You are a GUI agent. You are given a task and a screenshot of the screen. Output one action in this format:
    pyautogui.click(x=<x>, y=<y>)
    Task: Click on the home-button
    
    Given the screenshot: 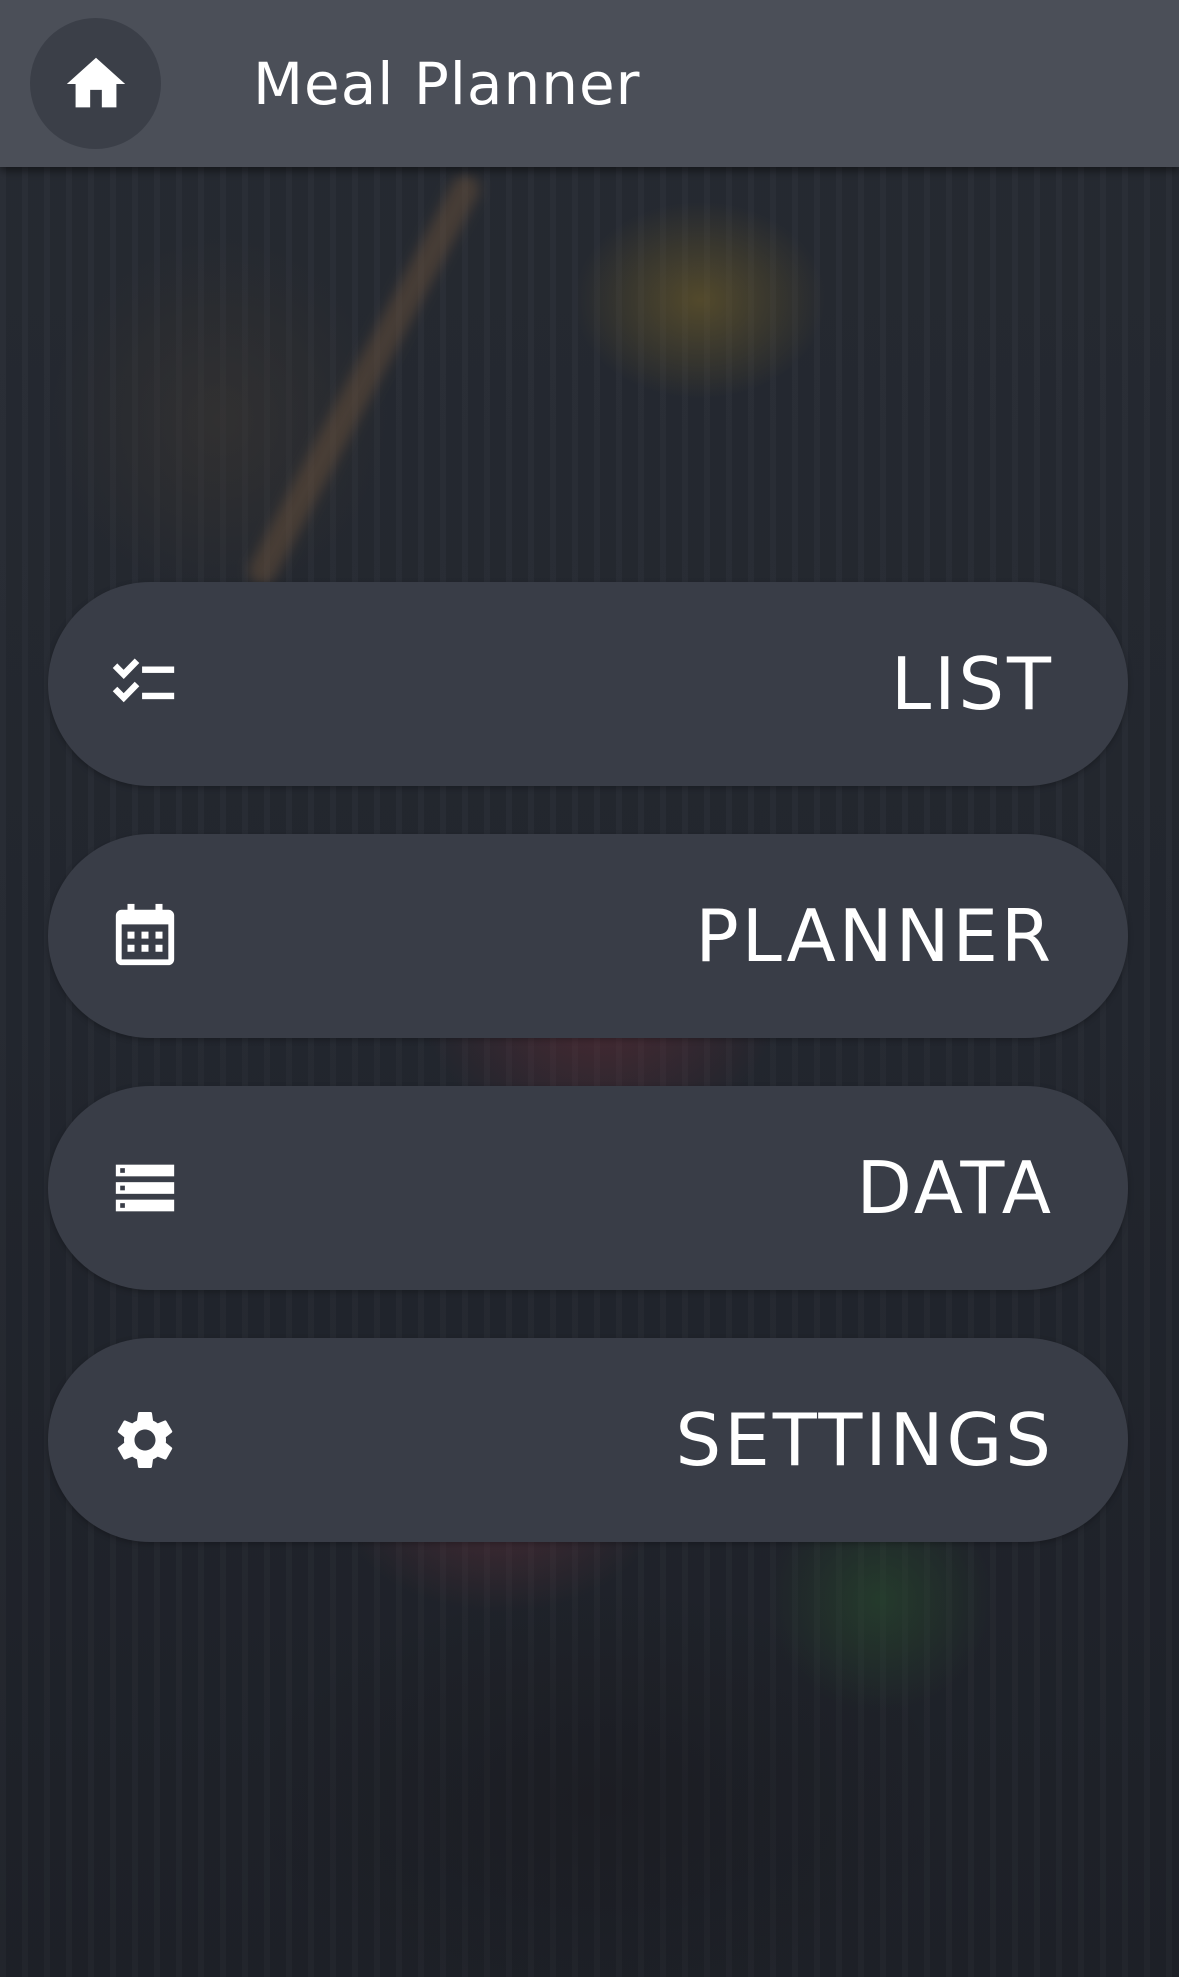 What is the action you would take?
    pyautogui.click(x=95, y=83)
    